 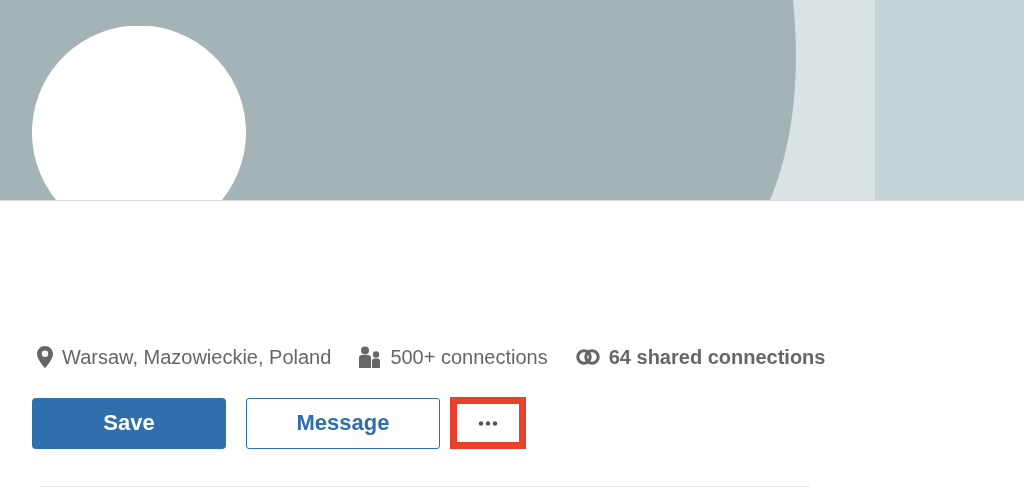 I want to click on people-icon, so click(x=370, y=357).